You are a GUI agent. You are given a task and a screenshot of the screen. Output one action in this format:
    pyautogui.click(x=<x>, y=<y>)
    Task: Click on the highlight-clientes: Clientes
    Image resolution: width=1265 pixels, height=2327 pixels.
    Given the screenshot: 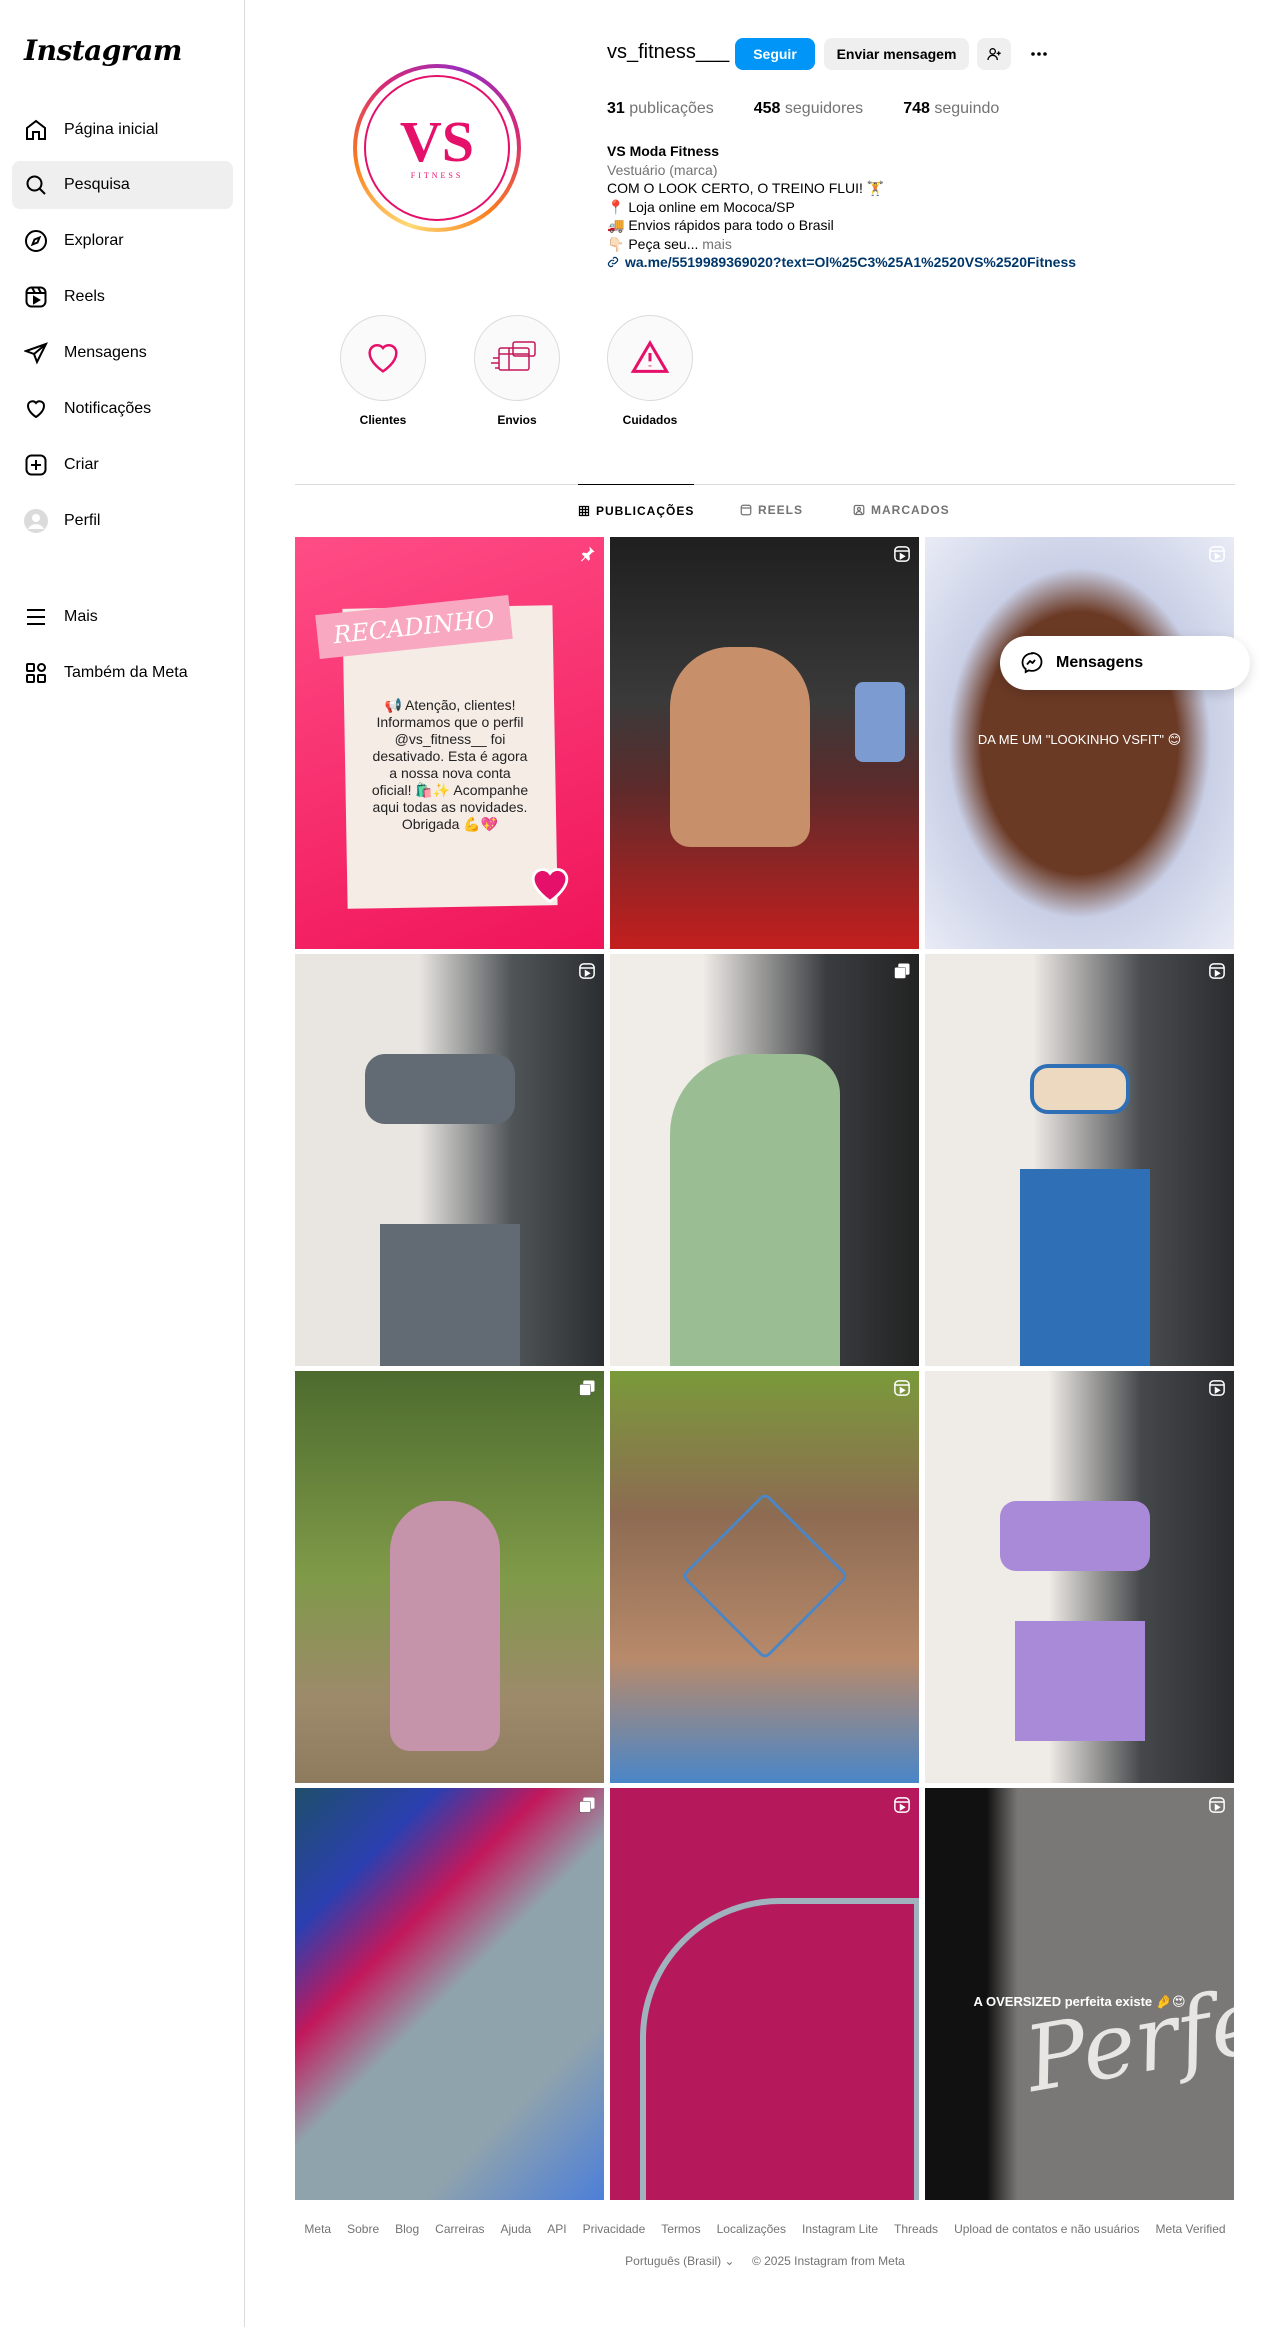 What is the action you would take?
    pyautogui.click(x=383, y=371)
    